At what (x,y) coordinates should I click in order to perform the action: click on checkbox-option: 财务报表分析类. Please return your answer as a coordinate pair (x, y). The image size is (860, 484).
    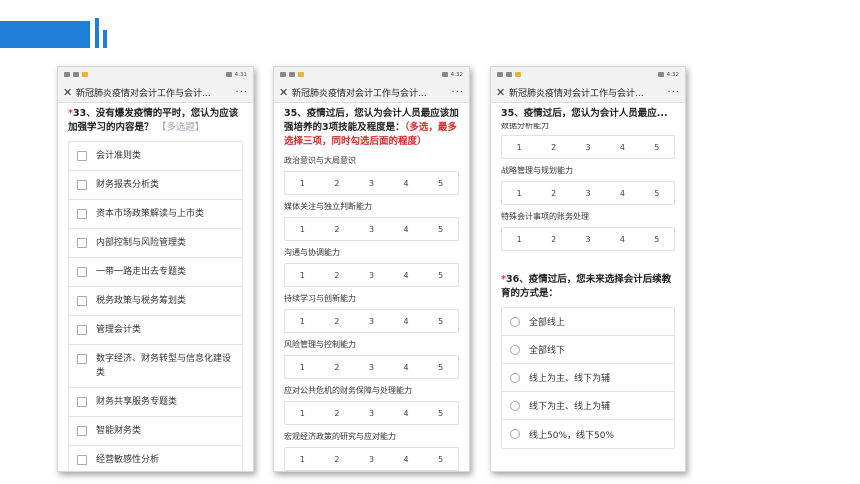
    Looking at the image, I should click on (155, 185).